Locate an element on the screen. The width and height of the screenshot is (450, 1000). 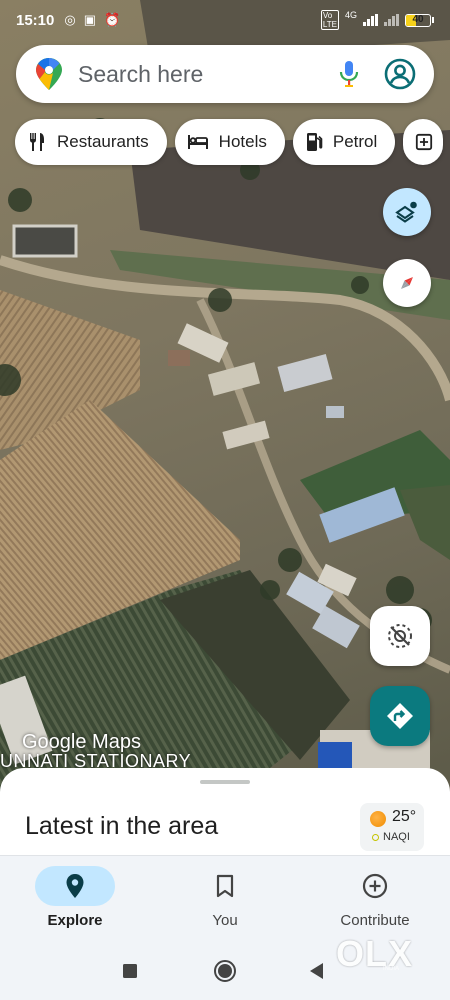
home-button is located at coordinates (225, 970).